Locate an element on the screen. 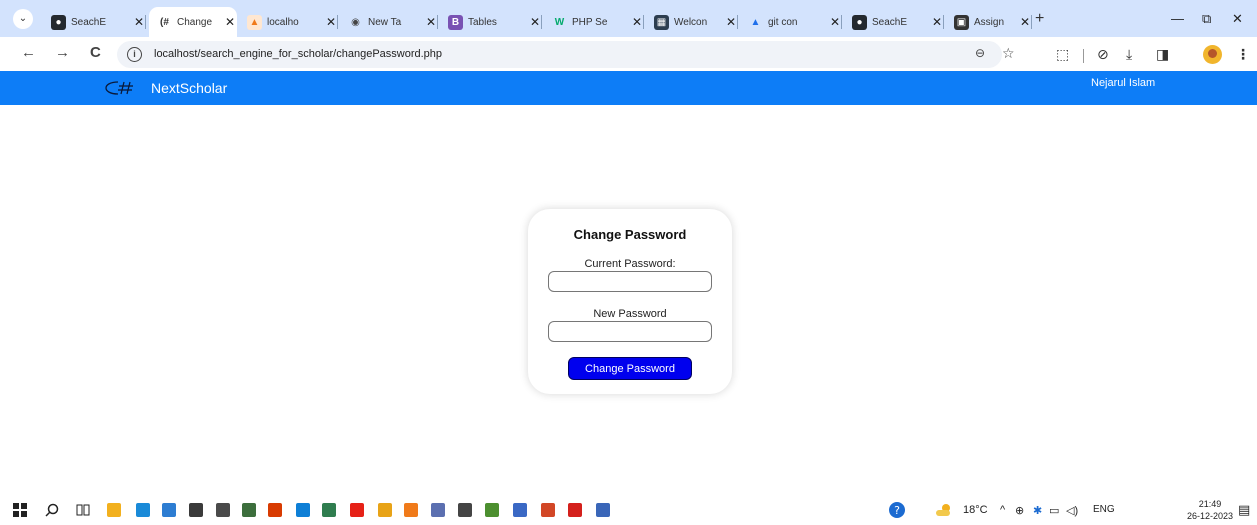  tray-overflow-icon: ^ is located at coordinates (1002, 510).